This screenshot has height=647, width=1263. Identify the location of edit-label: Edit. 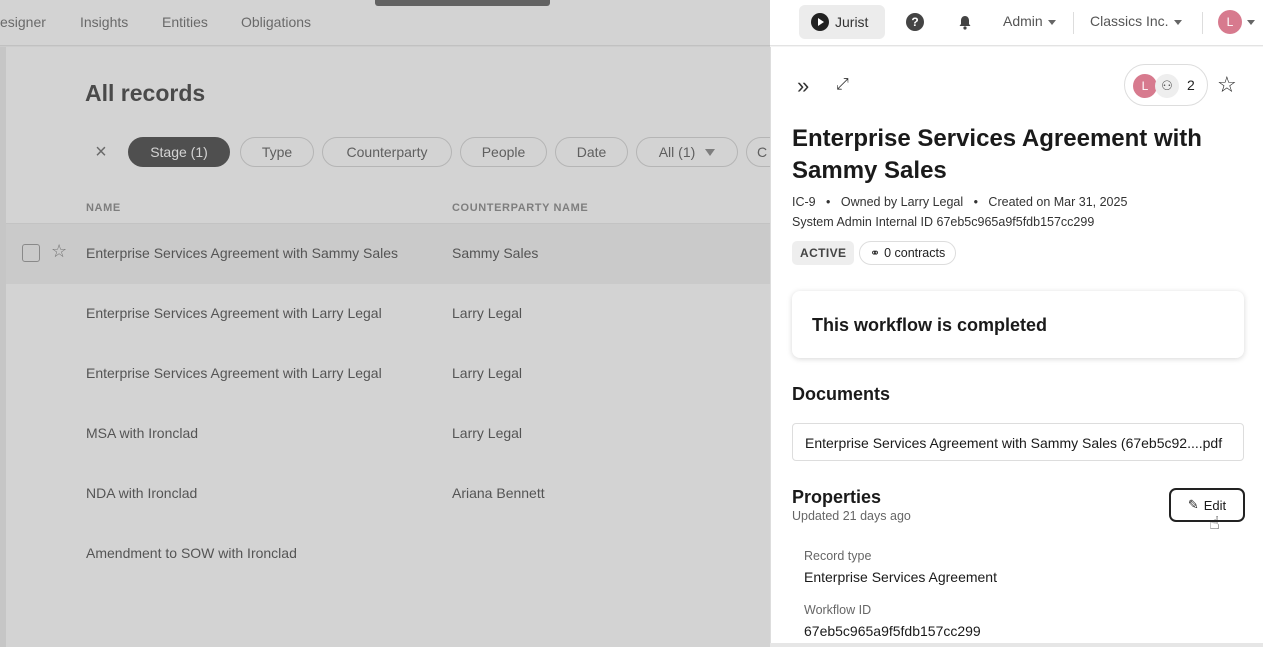
(1215, 505).